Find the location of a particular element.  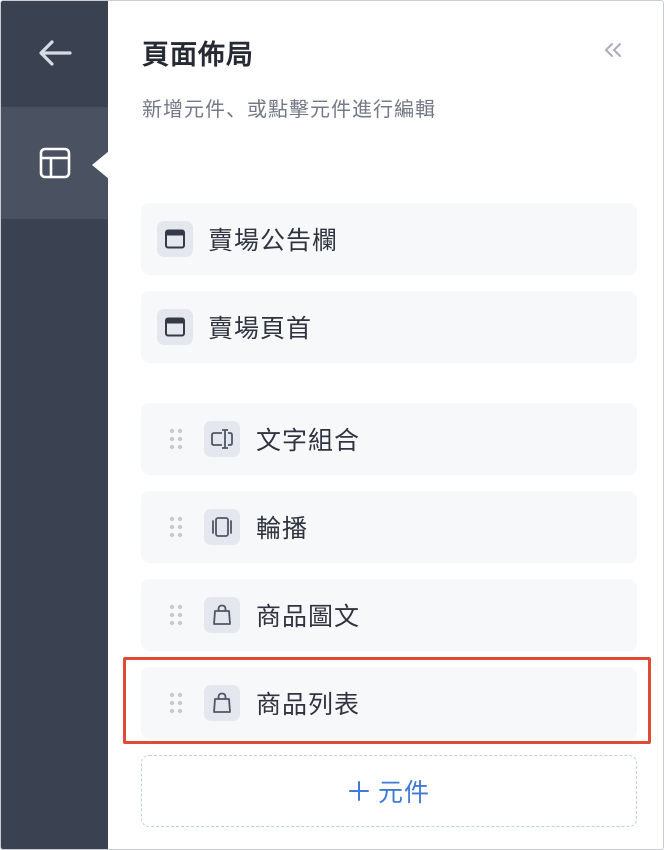

active-pointer is located at coordinates (100, 165).